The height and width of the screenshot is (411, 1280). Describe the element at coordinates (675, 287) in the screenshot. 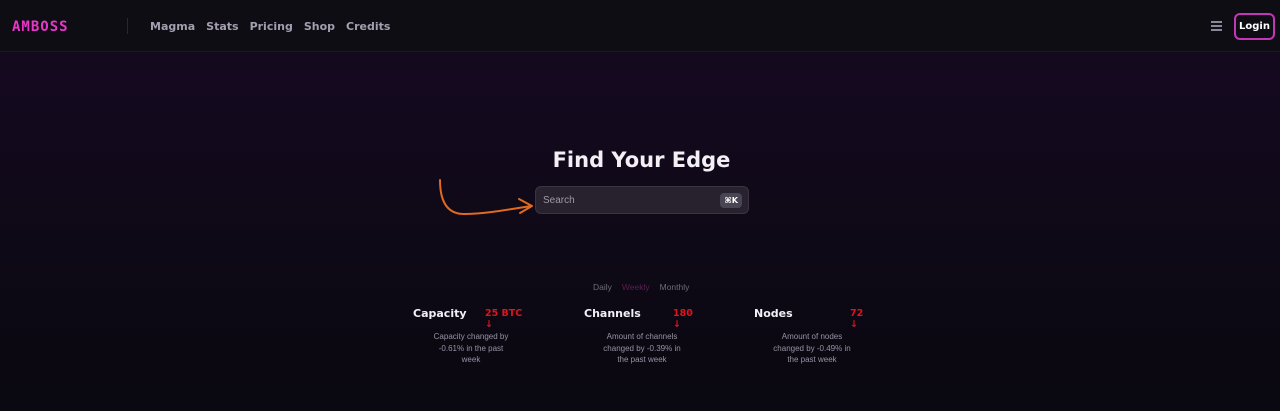

I see `tab-monthly: Monthly` at that location.